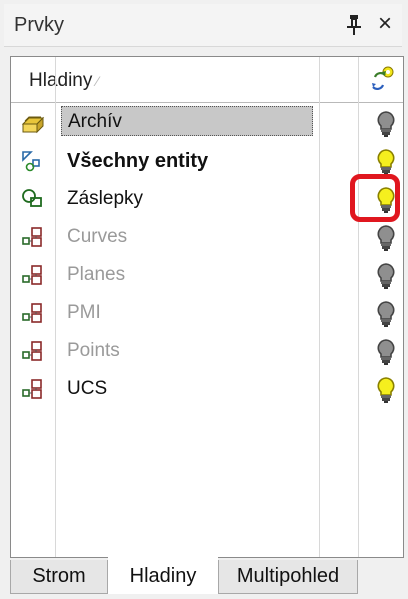 This screenshot has width=408, height=599. I want to click on layer-name: Záslepky, so click(105, 198).